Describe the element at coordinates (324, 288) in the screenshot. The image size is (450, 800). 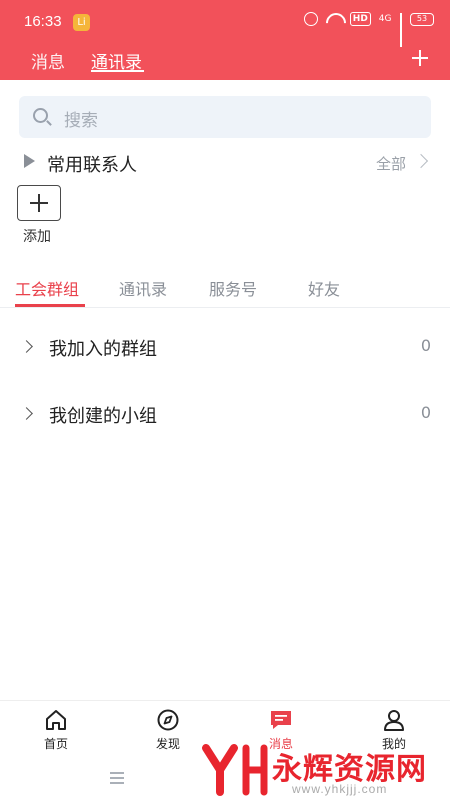
I see `tab-friends: 好友` at that location.